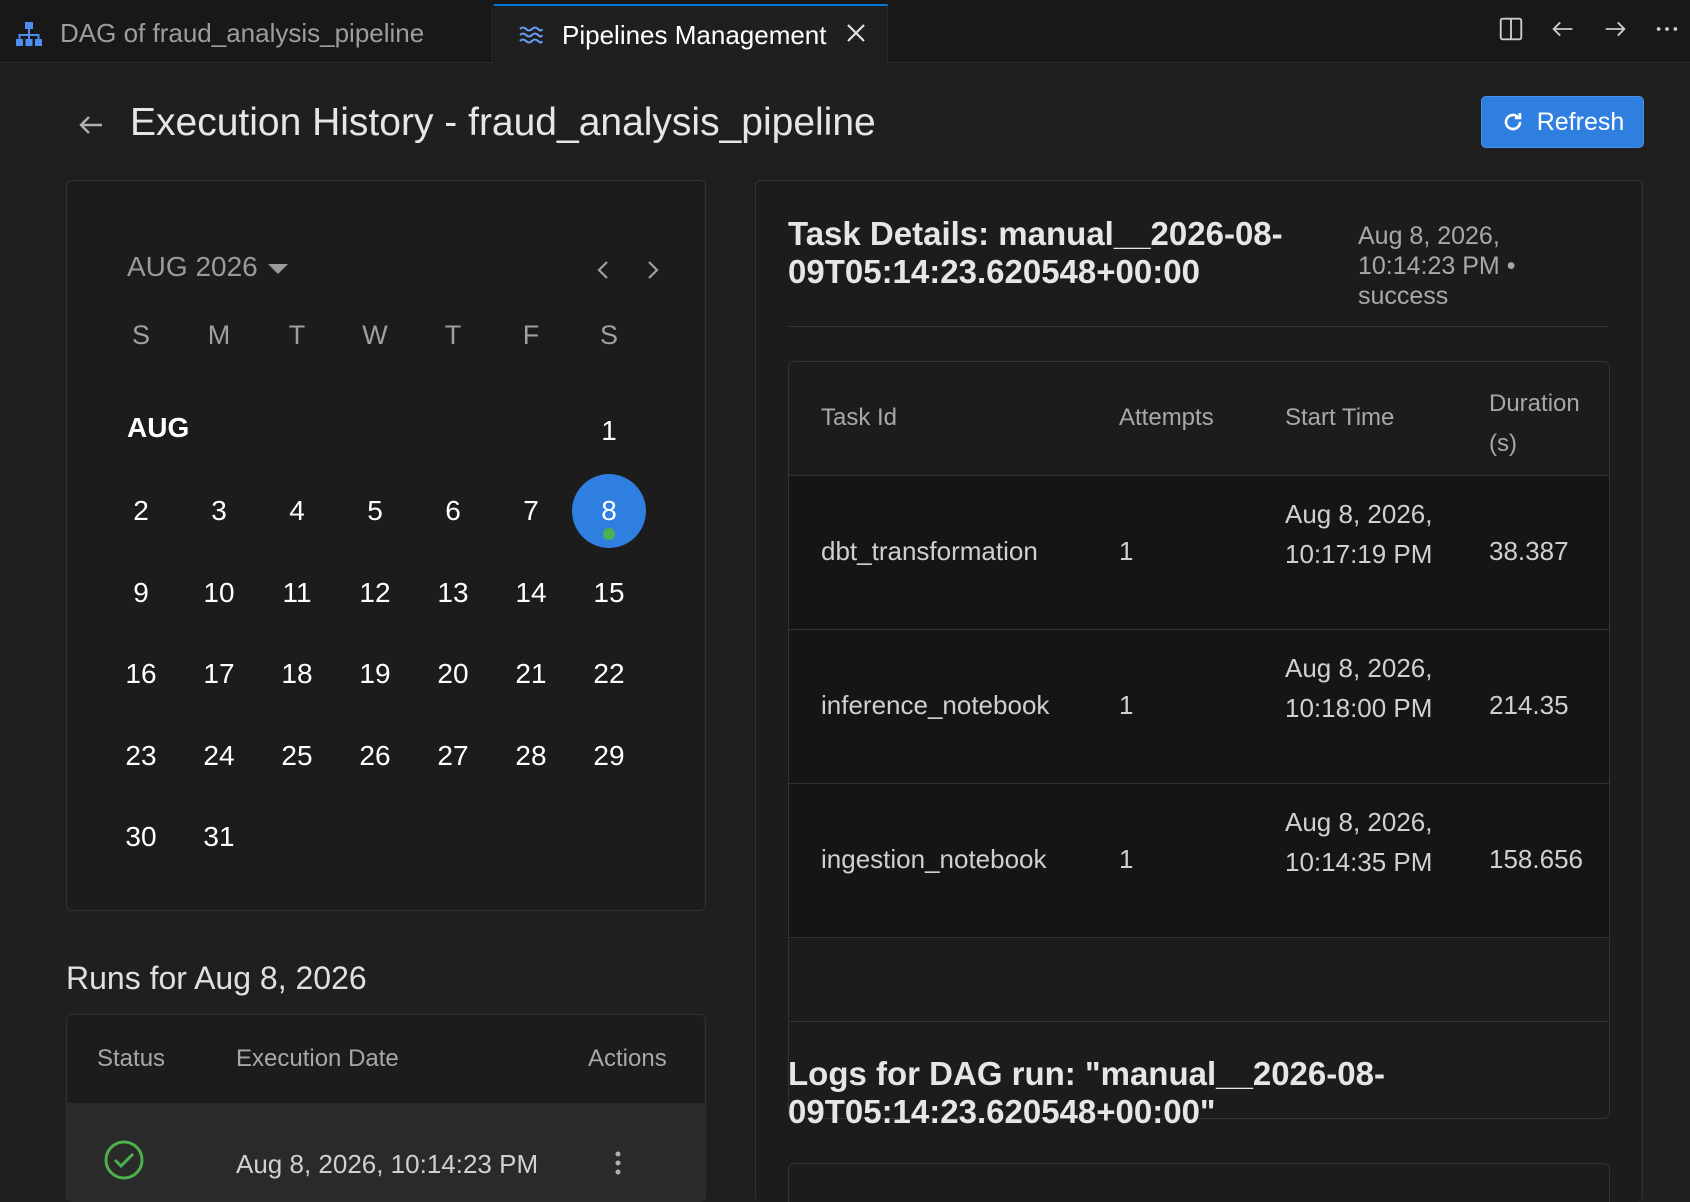 This screenshot has height=1202, width=1690. I want to click on task-id: dbt_transformation, so click(929, 551).